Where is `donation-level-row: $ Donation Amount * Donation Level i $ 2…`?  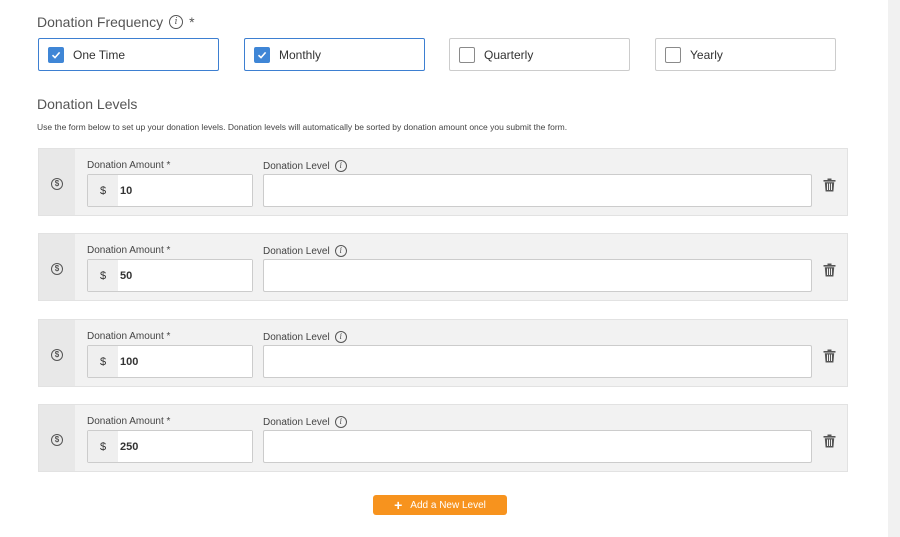
donation-level-row: $ Donation Amount * Donation Level i $ 2… is located at coordinates (443, 438).